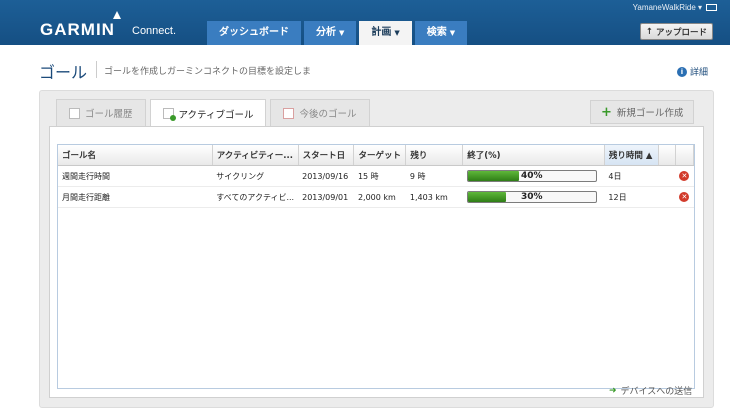 Image resolution: width=730 pixels, height=416 pixels. What do you see at coordinates (320, 112) in the screenshot?
I see `tab-future-goals: 今後のゴール` at bounding box center [320, 112].